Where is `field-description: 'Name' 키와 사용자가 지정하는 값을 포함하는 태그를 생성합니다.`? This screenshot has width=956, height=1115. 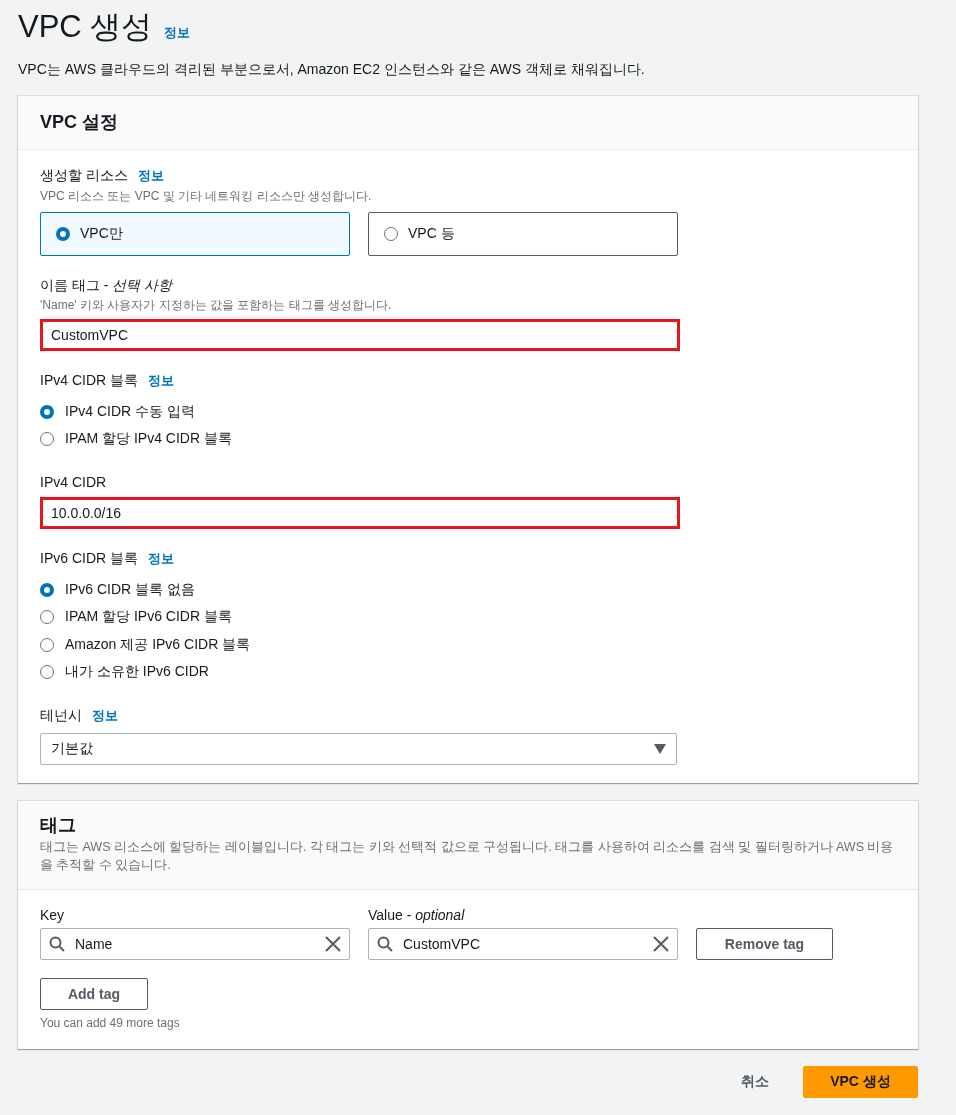
field-description: 'Name' 키와 사용자가 지정하는 값을 포함하는 태그를 생성합니다. is located at coordinates (216, 305).